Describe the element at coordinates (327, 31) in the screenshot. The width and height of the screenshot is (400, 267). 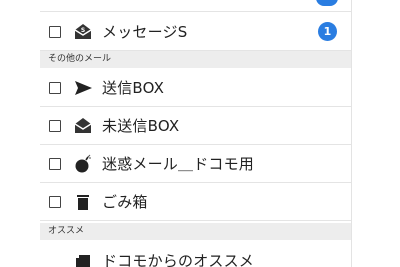
I see `unread-count-badge: 1` at that location.